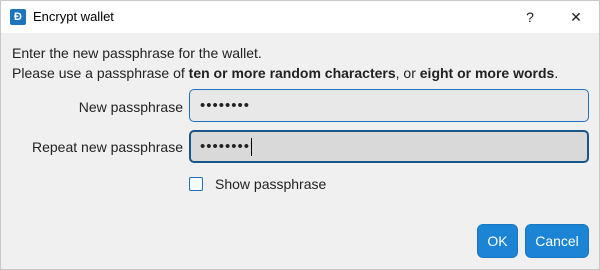 The width and height of the screenshot is (600, 270). What do you see at coordinates (487, 73) in the screenshot?
I see `instructions-bold-words: eight or more words` at bounding box center [487, 73].